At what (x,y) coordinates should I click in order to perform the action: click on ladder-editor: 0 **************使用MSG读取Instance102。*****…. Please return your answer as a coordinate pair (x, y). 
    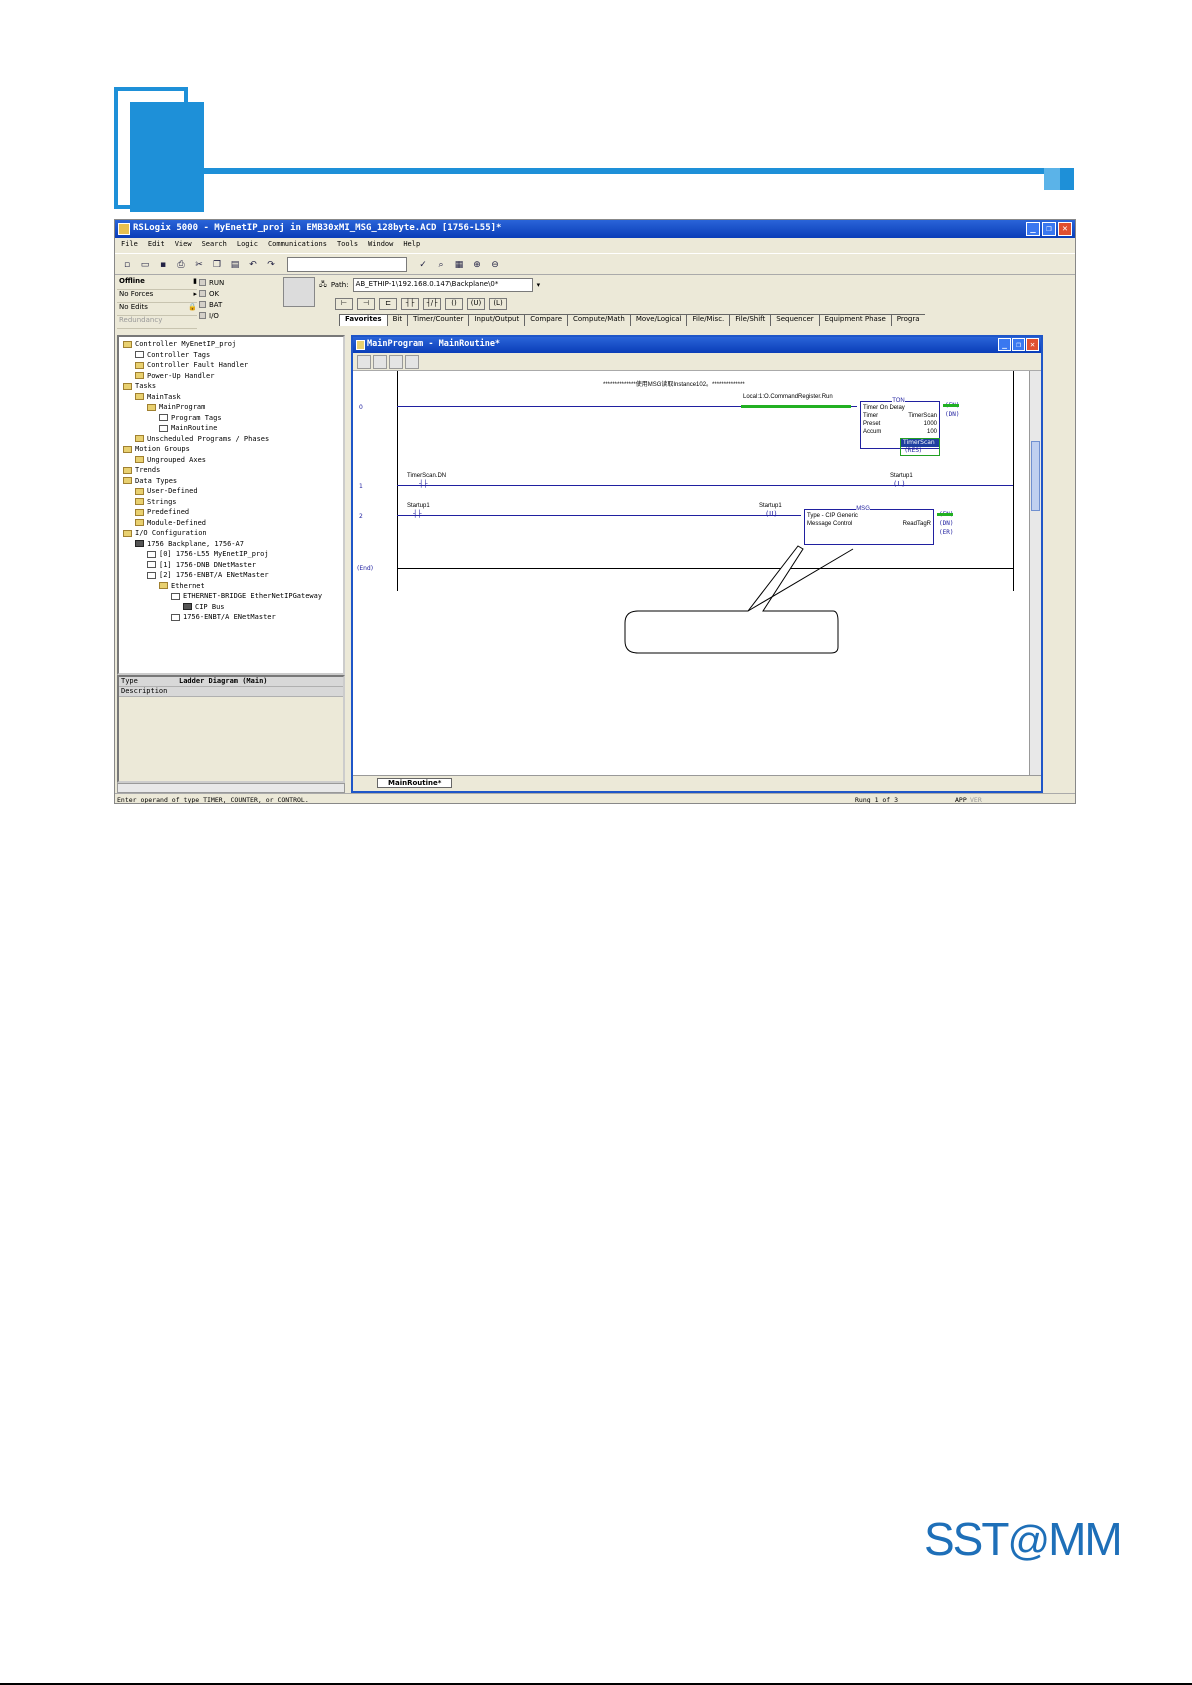
    Looking at the image, I should click on (691, 573).